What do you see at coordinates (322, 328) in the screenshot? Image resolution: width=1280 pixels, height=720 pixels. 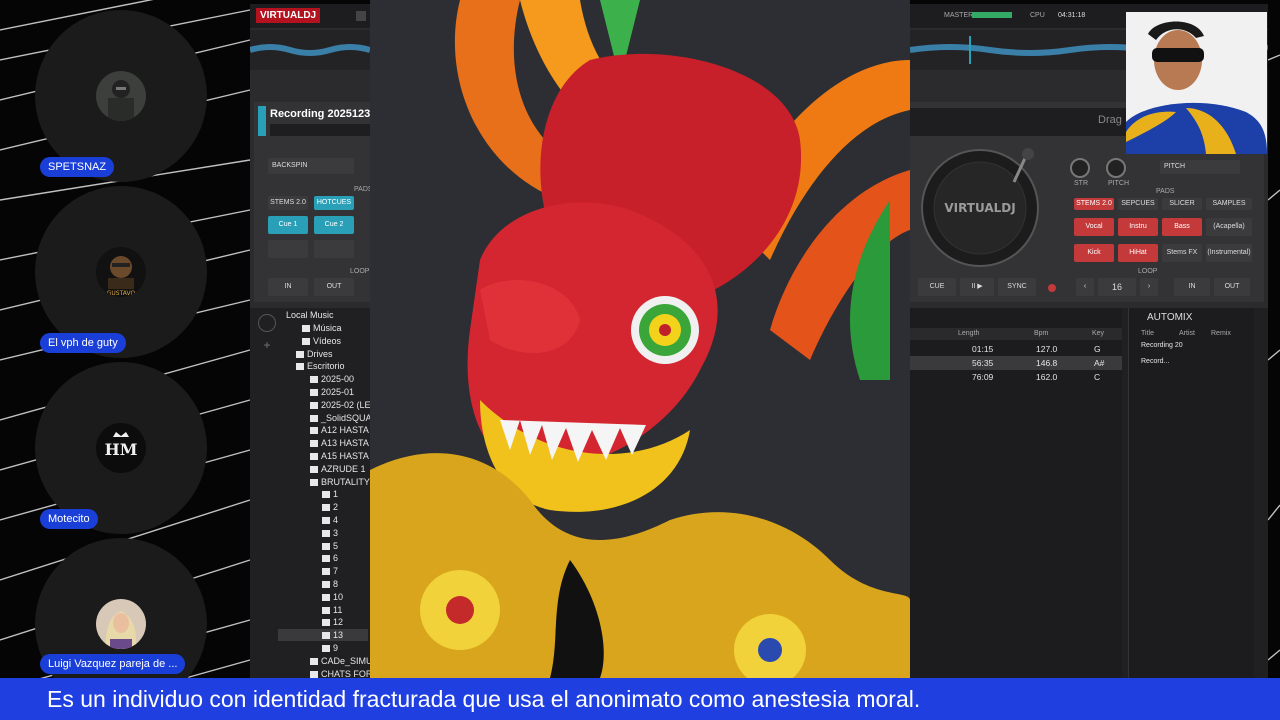 I see `folder-item: Música` at bounding box center [322, 328].